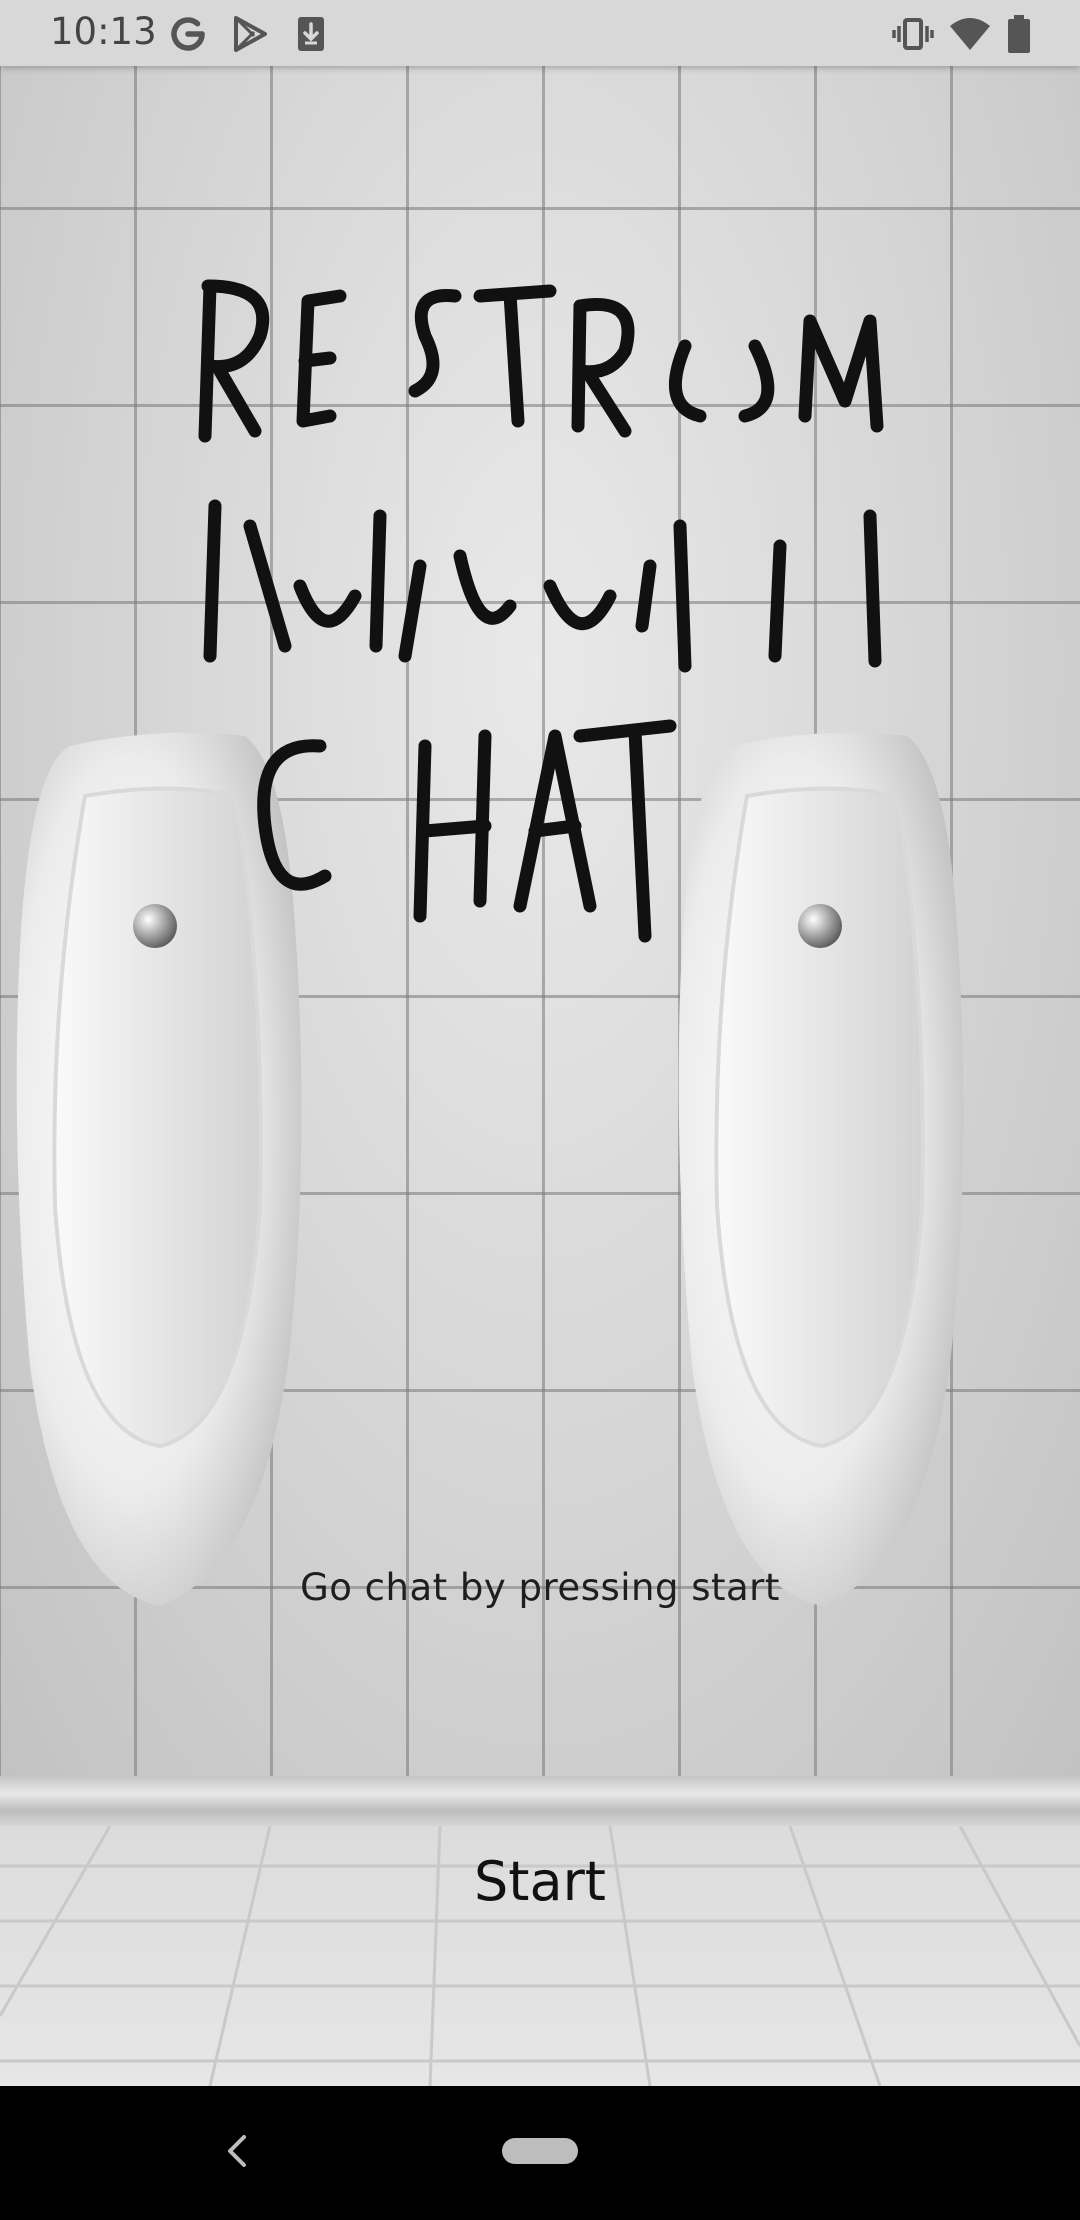  What do you see at coordinates (311, 34) in the screenshot?
I see `download-icon` at bounding box center [311, 34].